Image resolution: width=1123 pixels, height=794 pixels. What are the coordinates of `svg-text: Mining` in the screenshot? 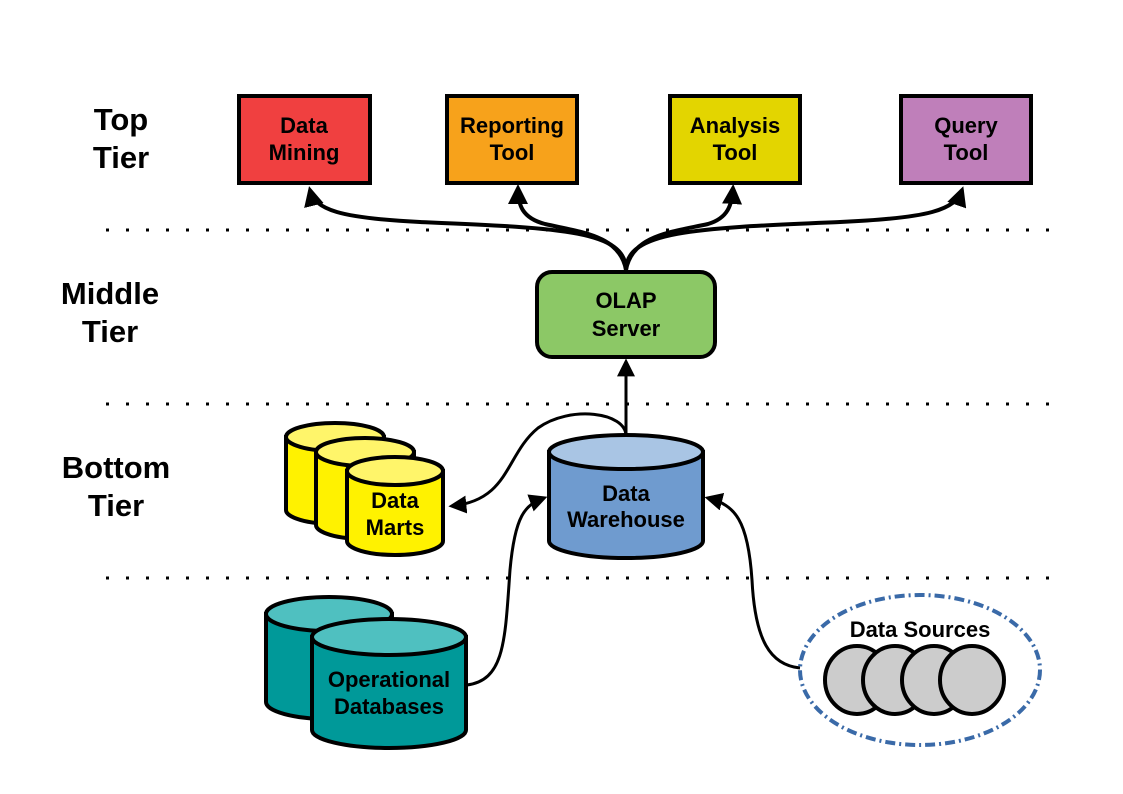 It's located at (304, 152).